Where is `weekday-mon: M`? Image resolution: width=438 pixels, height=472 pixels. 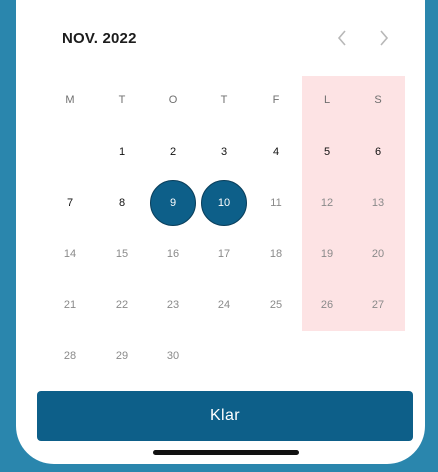 weekday-mon: M is located at coordinates (70, 100).